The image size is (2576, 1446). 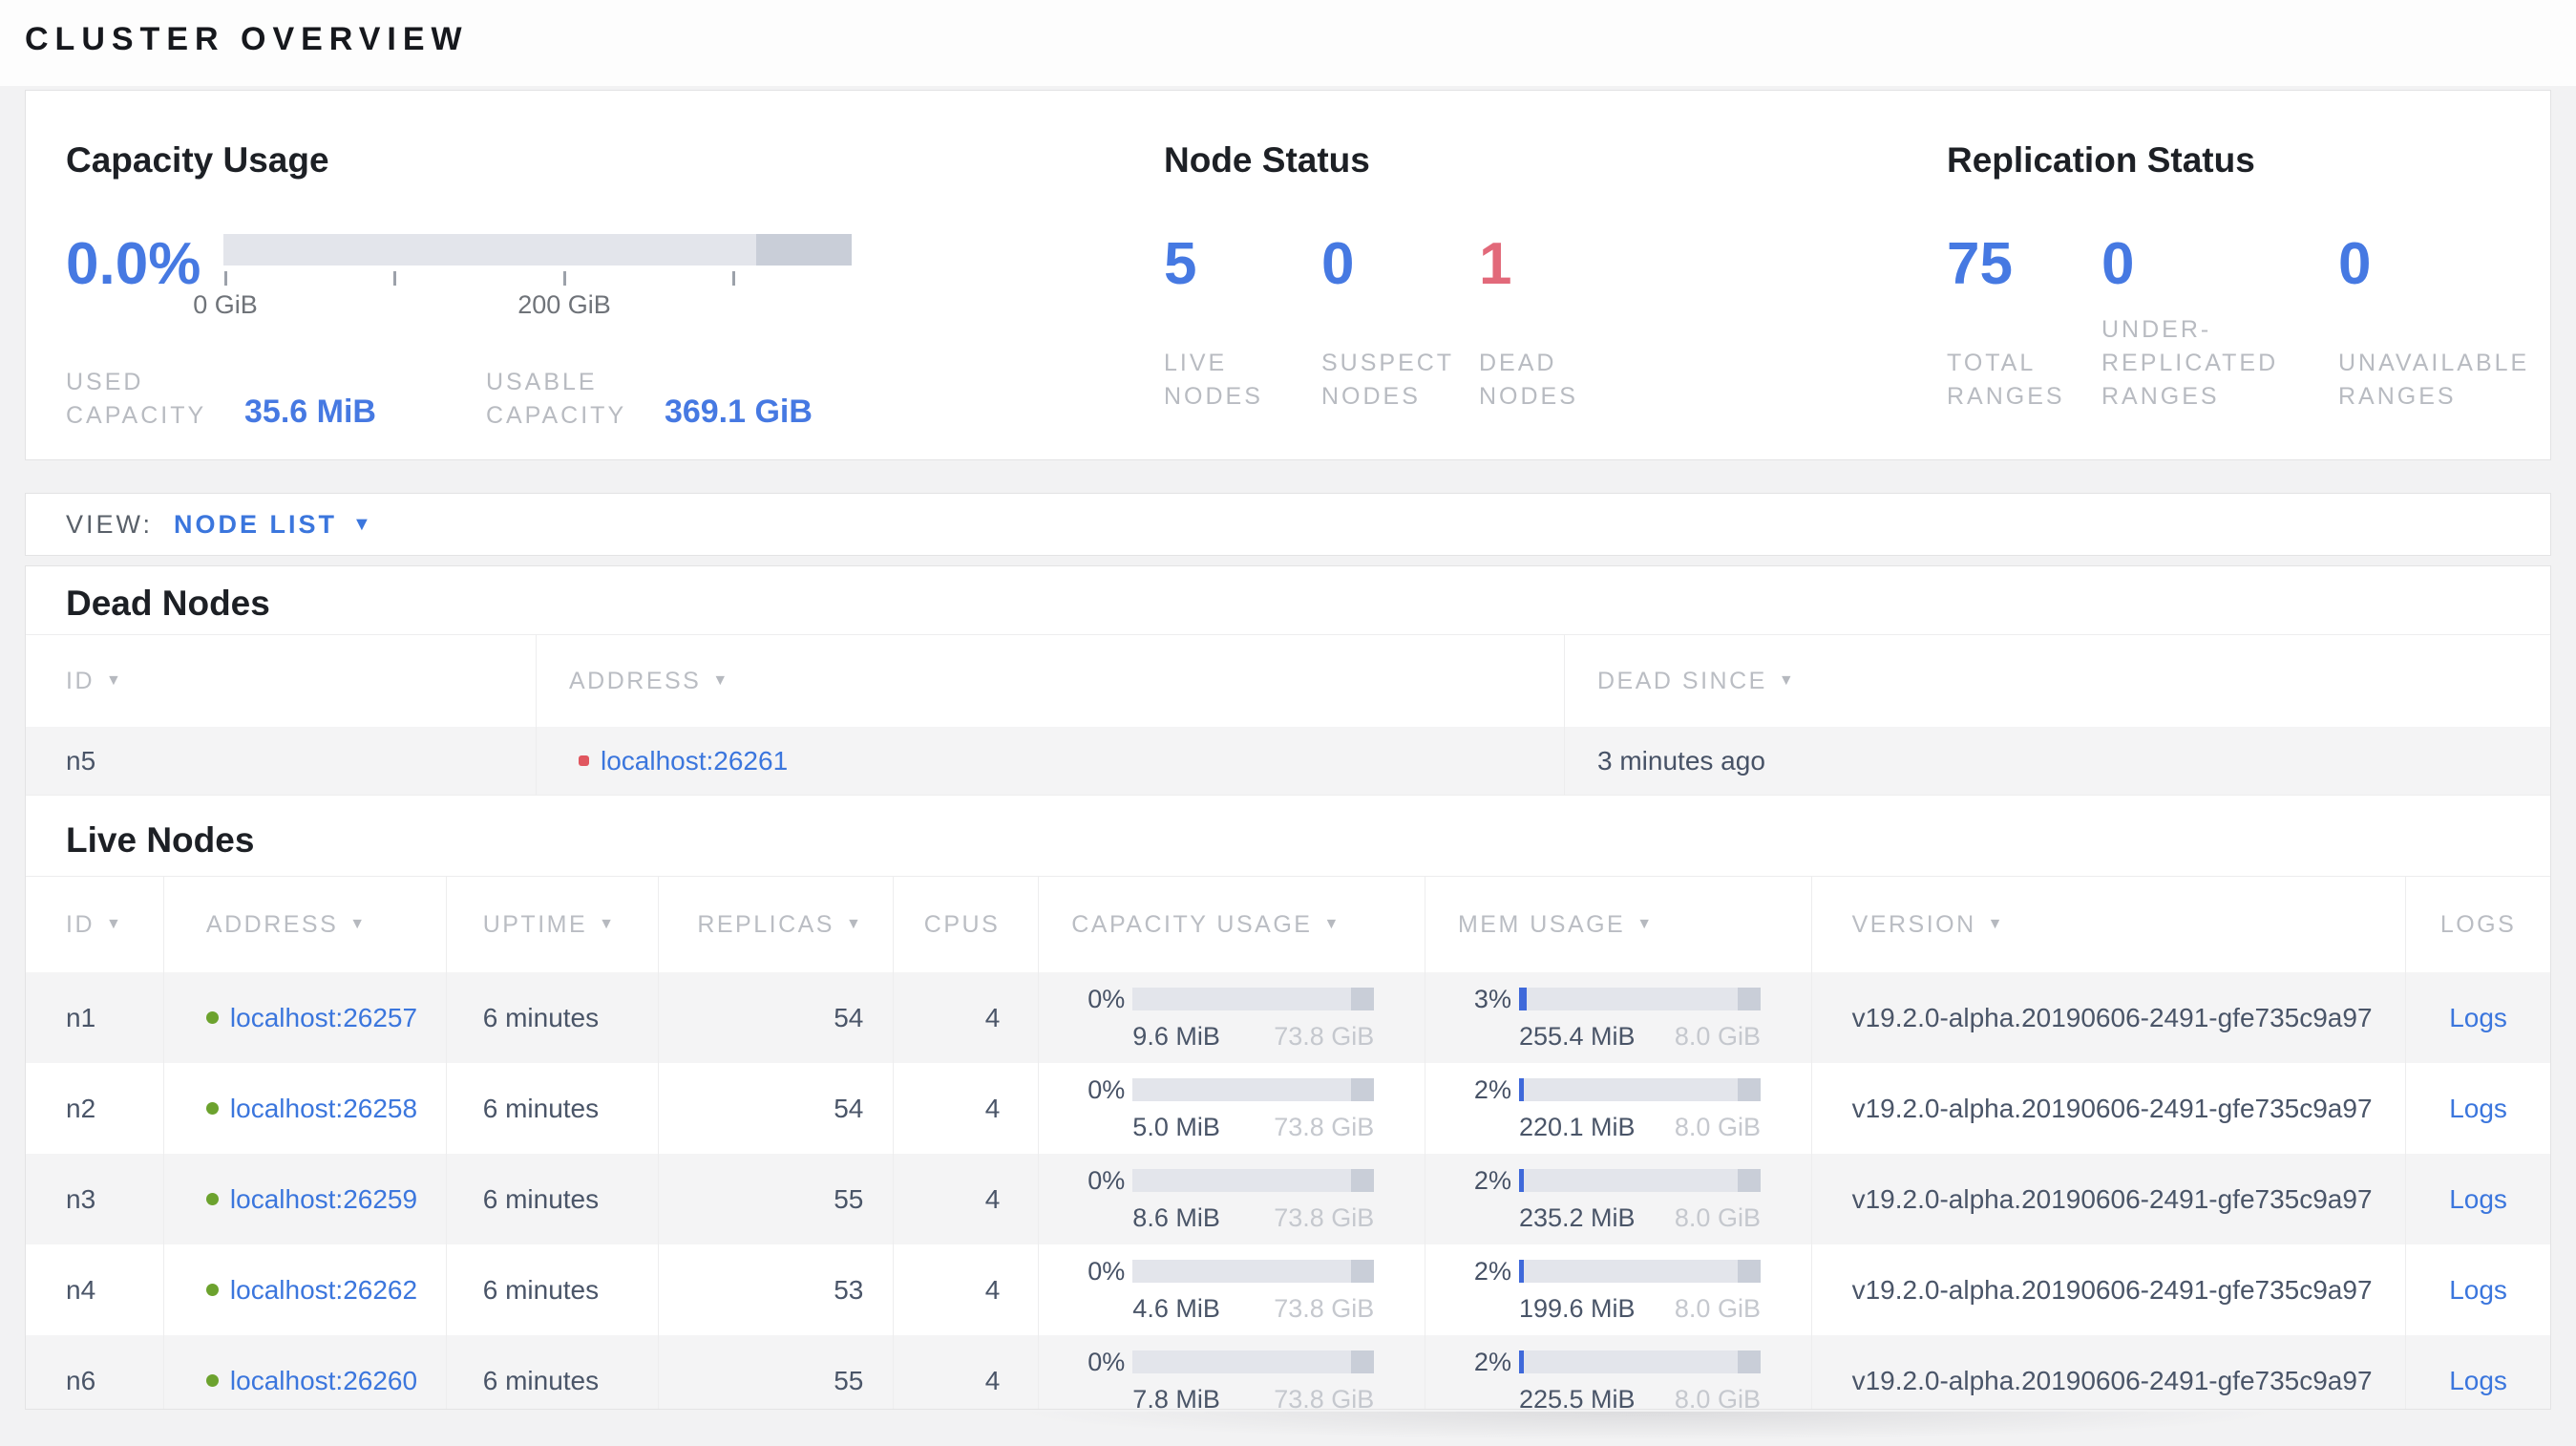 I want to click on used-capacity-label: USED CAPACITY, so click(x=136, y=399).